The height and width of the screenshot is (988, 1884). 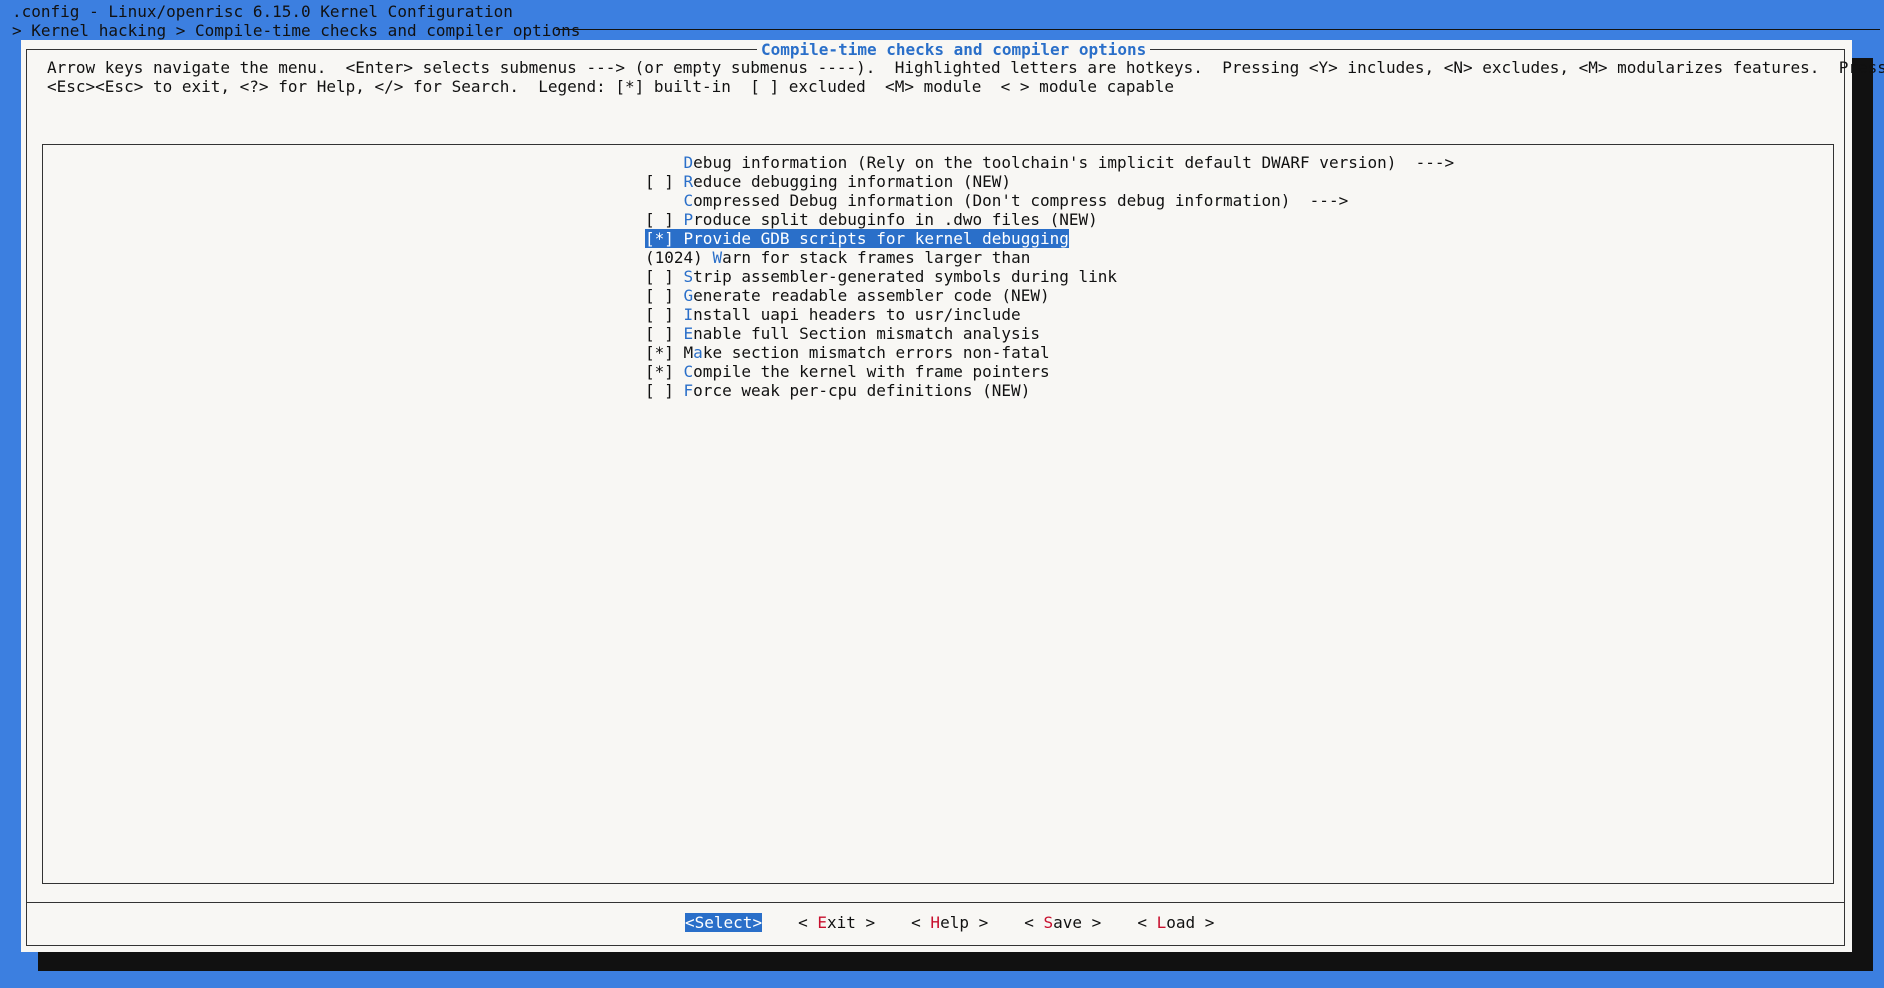 What do you see at coordinates (717, 257) in the screenshot?
I see `menu-item-hotkey: W` at bounding box center [717, 257].